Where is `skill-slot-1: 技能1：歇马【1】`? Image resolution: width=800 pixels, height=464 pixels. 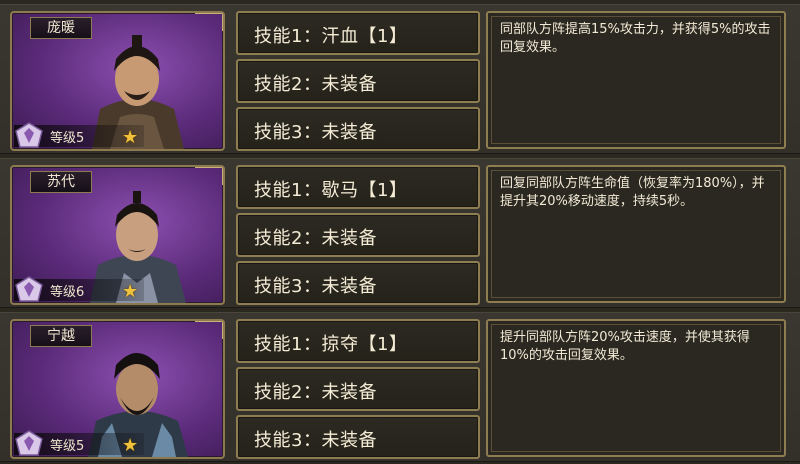 skill-slot-1: 技能1：歇马【1】 is located at coordinates (358, 187).